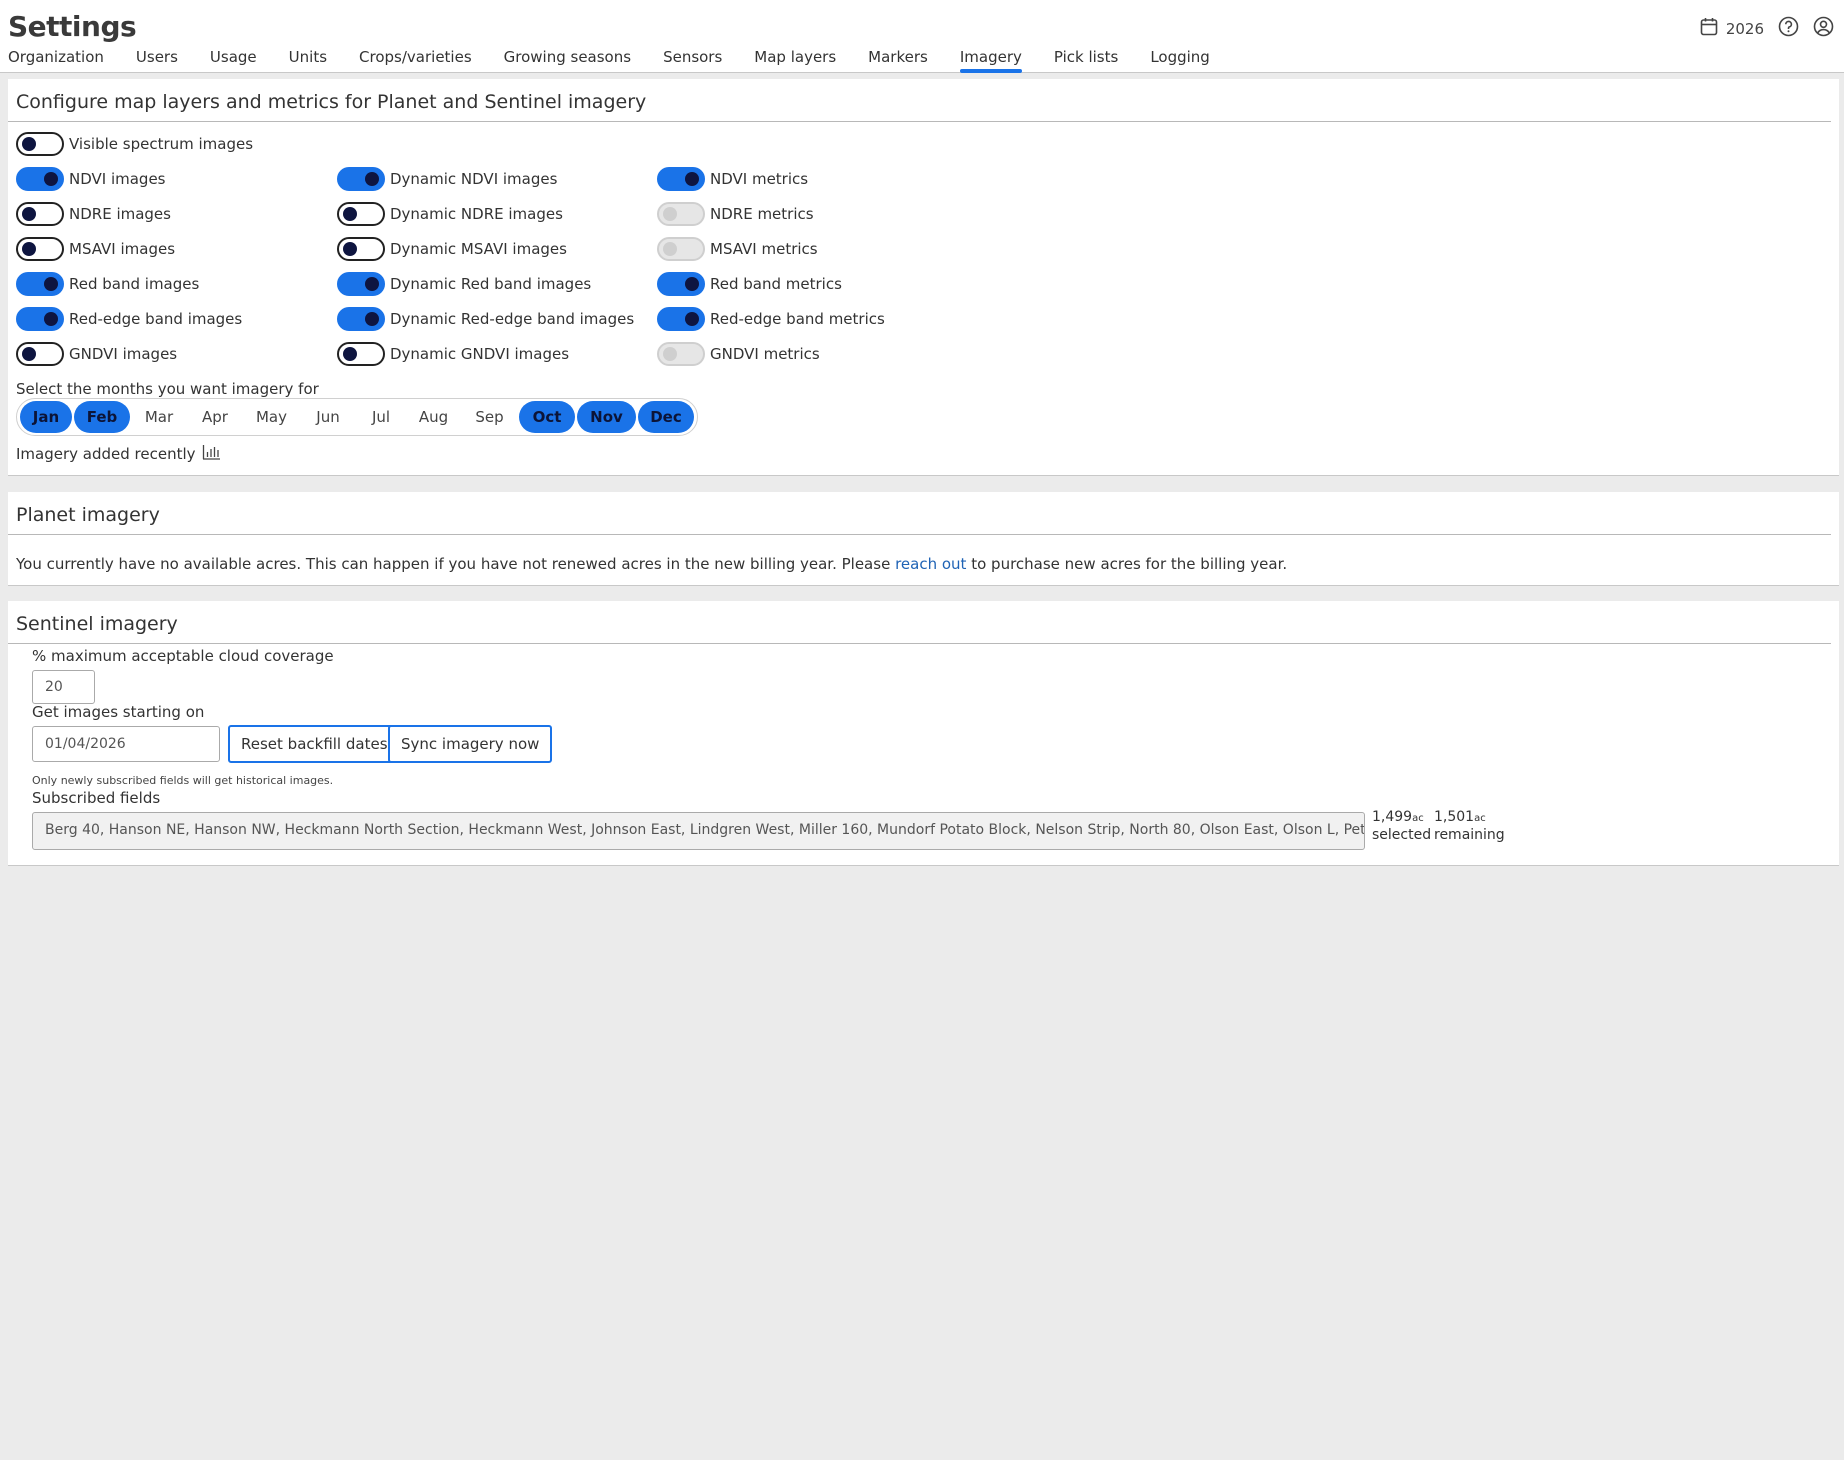  Describe the element at coordinates (547, 417) in the screenshot. I see `month-oct: Oct` at that location.